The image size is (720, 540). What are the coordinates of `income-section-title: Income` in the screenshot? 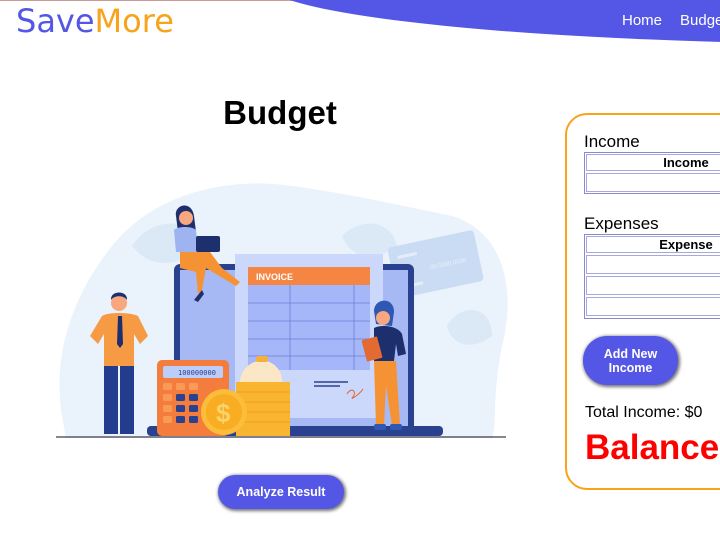 It's located at (612, 141).